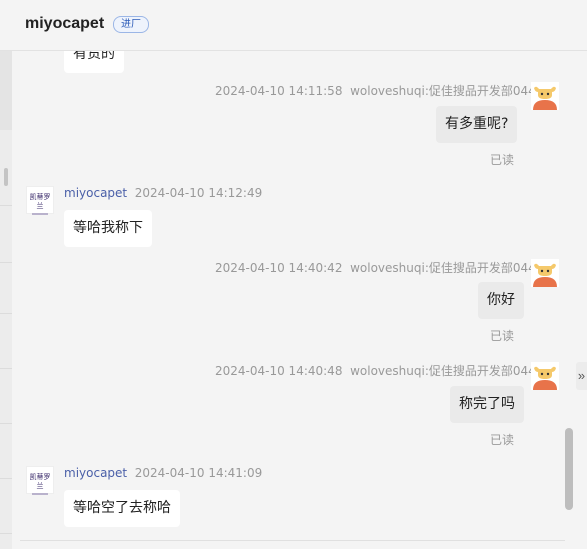  I want to click on message-meta: miyocapet 2024-04-10 14:12:49, so click(163, 193).